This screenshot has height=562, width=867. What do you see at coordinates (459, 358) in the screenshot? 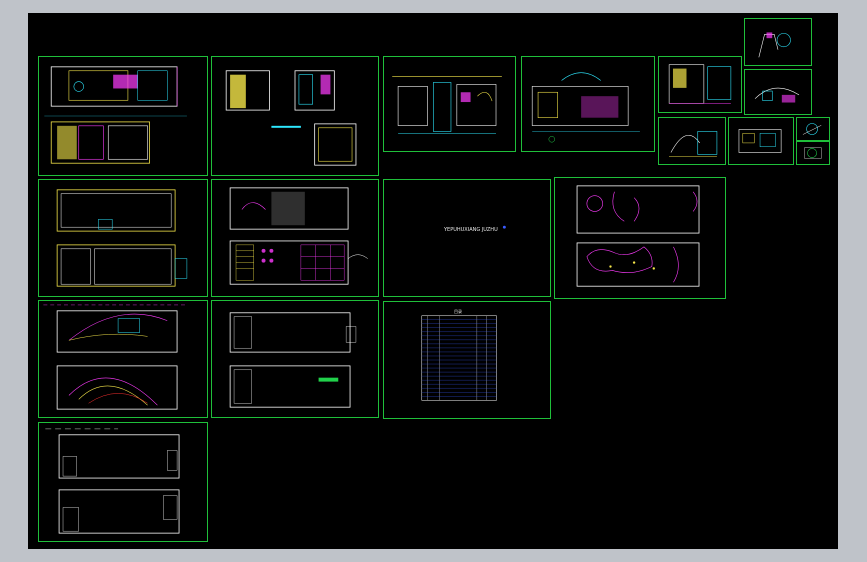
I see `schedule-table` at bounding box center [459, 358].